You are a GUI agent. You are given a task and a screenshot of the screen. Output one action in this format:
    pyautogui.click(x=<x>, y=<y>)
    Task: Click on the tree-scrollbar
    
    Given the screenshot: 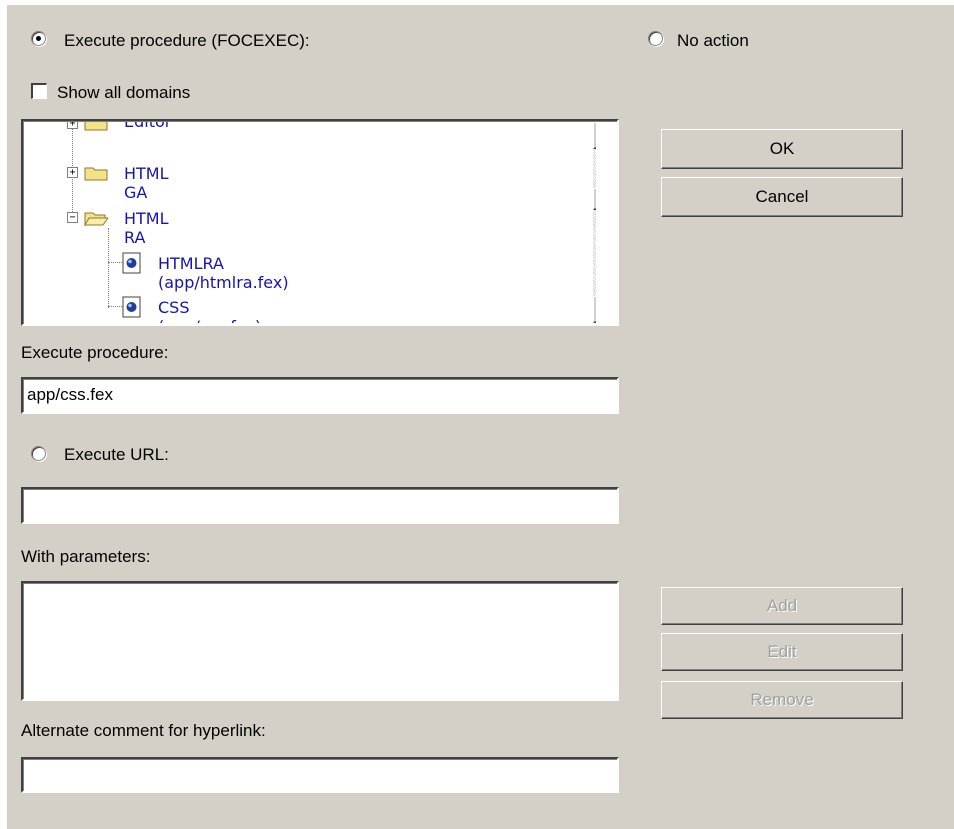 What is the action you would take?
    pyautogui.click(x=594, y=222)
    